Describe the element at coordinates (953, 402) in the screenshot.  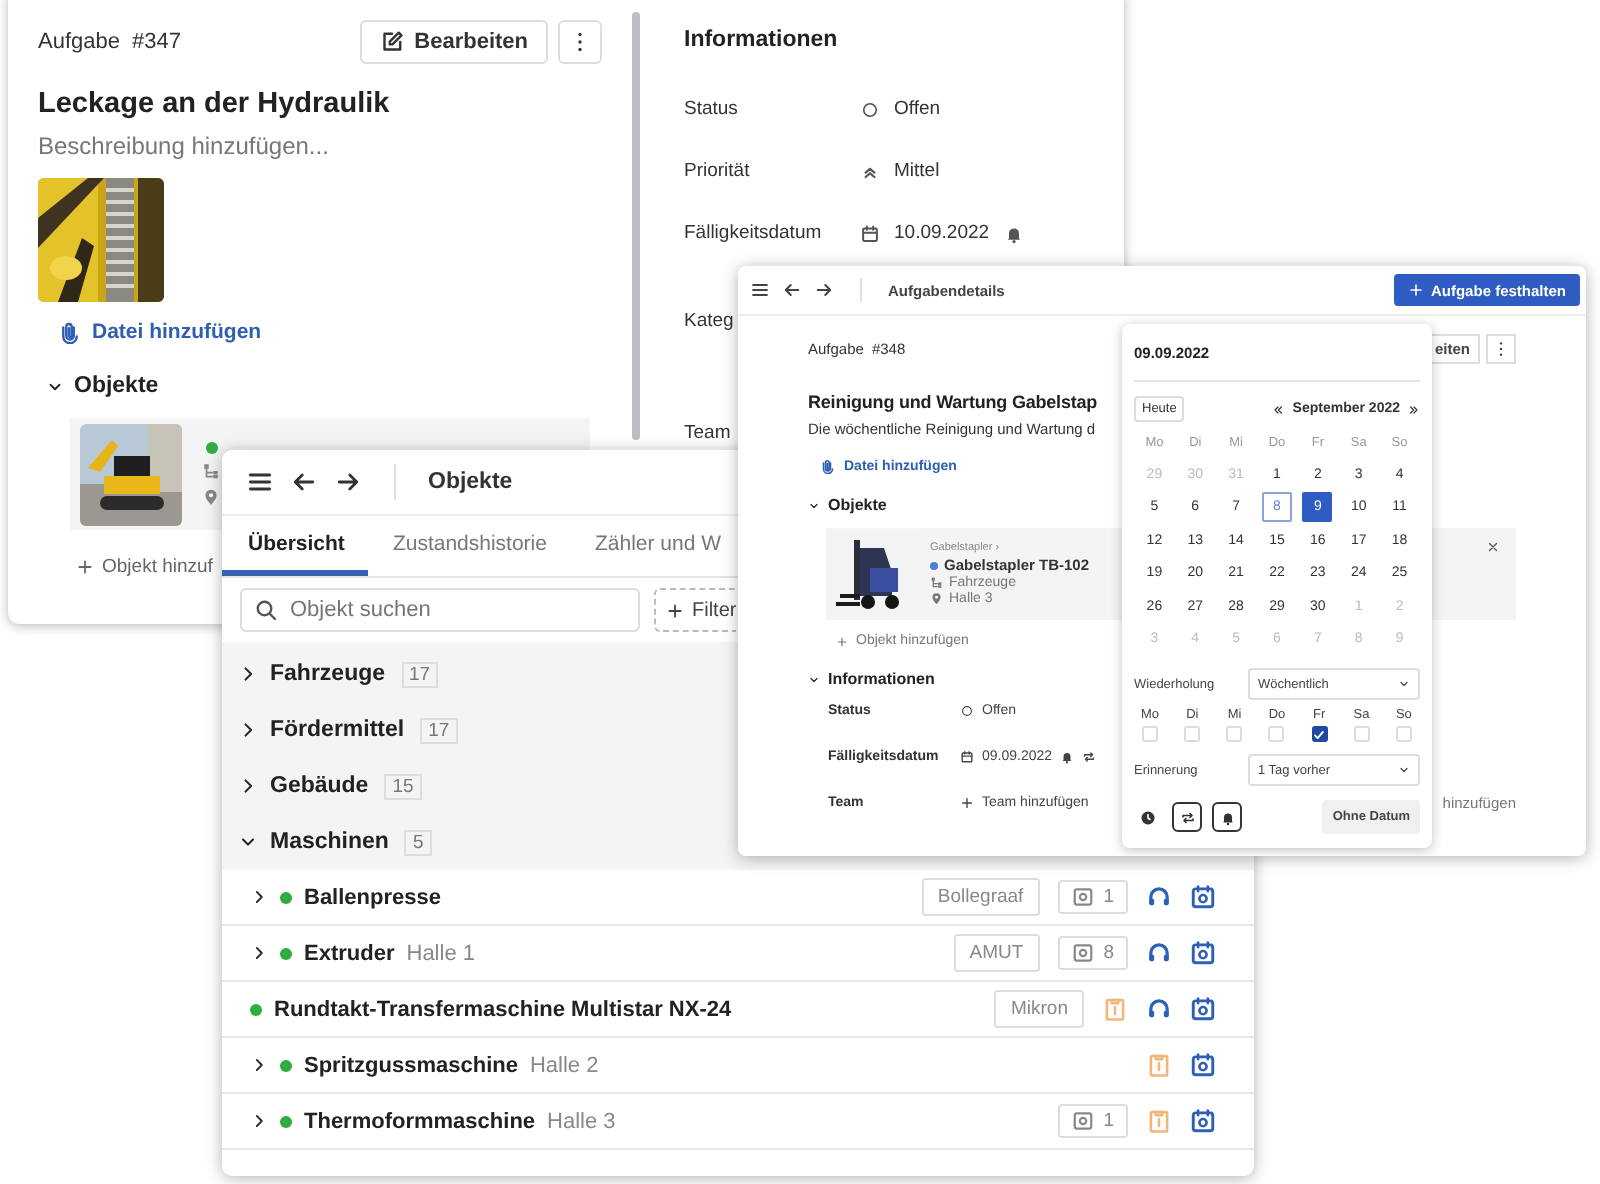
I see `task-title: Reinigung und Wartung Gabelstap` at that location.